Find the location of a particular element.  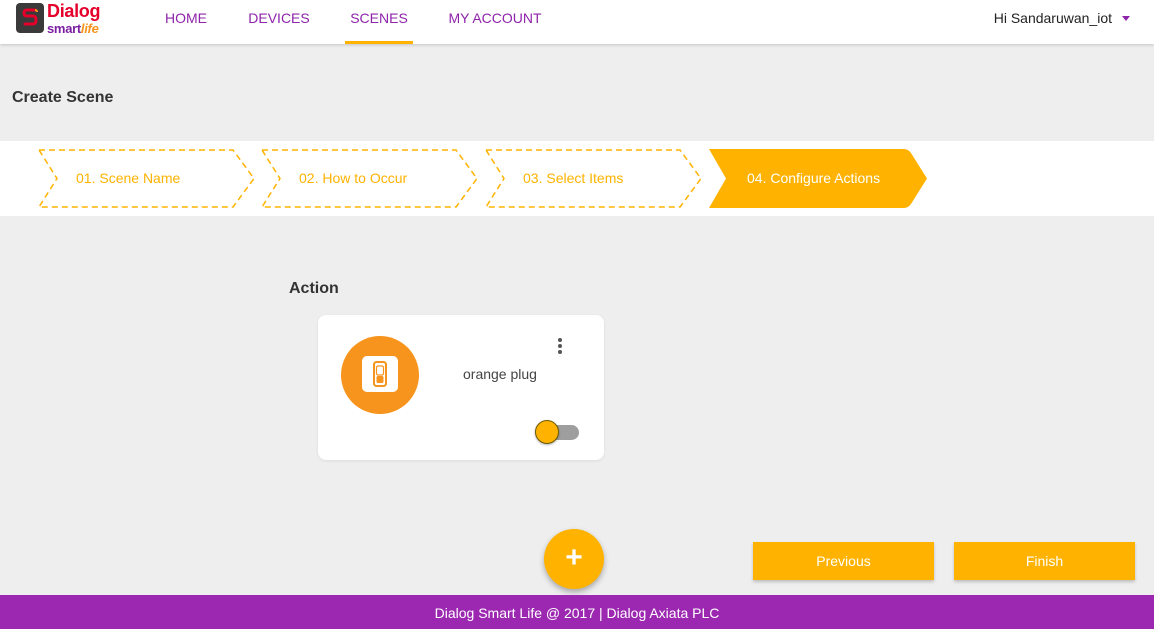

step-label: 03. Select Items is located at coordinates (573, 178).